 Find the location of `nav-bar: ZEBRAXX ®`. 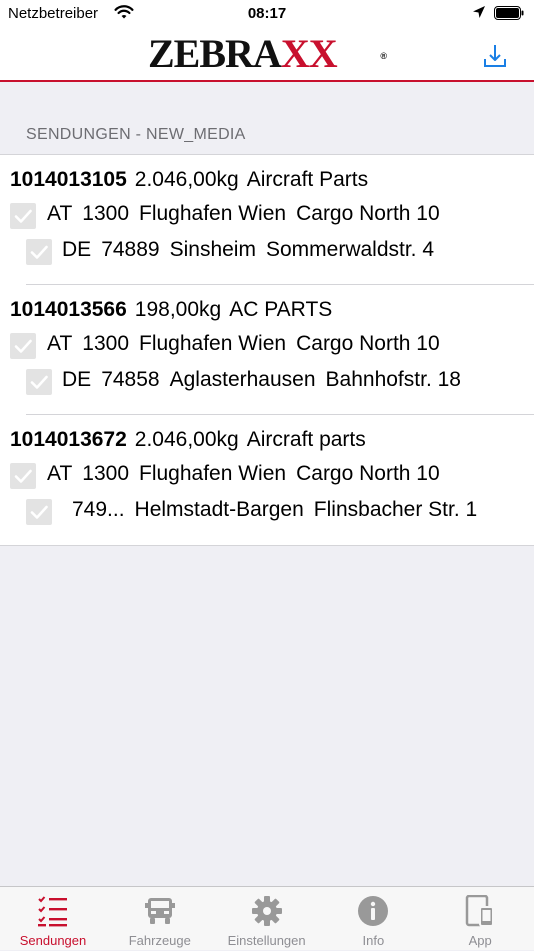

nav-bar: ZEBRAXX ® is located at coordinates (267, 55).